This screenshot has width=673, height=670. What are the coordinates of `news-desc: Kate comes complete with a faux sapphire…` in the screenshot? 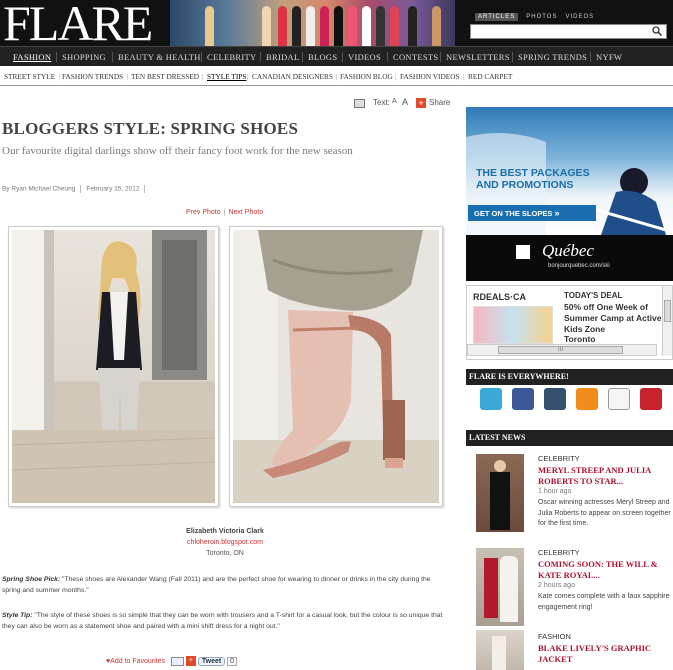 It's located at (604, 602).